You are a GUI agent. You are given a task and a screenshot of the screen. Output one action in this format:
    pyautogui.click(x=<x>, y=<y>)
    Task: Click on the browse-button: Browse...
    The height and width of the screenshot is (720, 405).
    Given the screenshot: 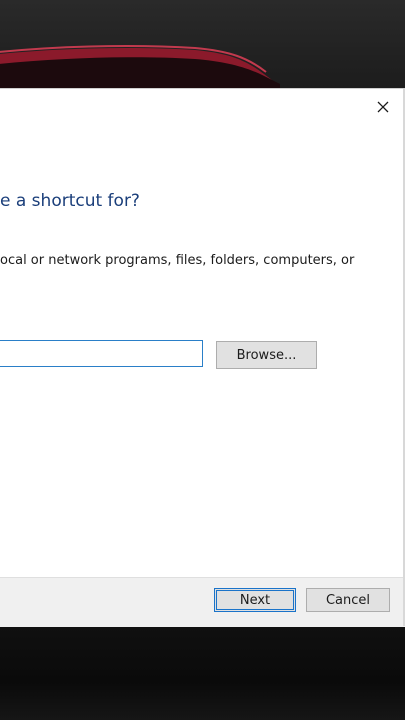 What is the action you would take?
    pyautogui.click(x=266, y=355)
    